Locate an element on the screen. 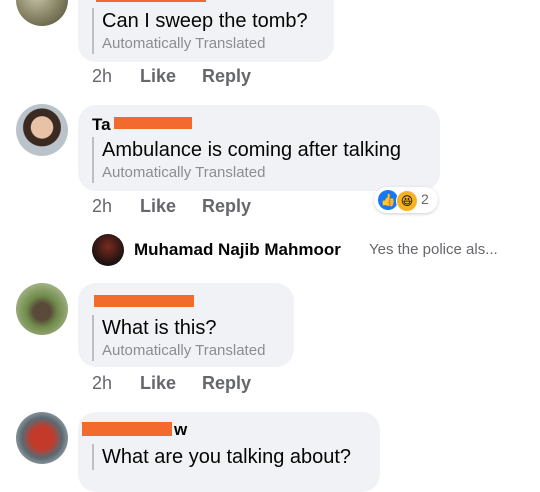 This screenshot has width=540, height=492. comment-content: What is this? Automatically Translated is located at coordinates (178, 338).